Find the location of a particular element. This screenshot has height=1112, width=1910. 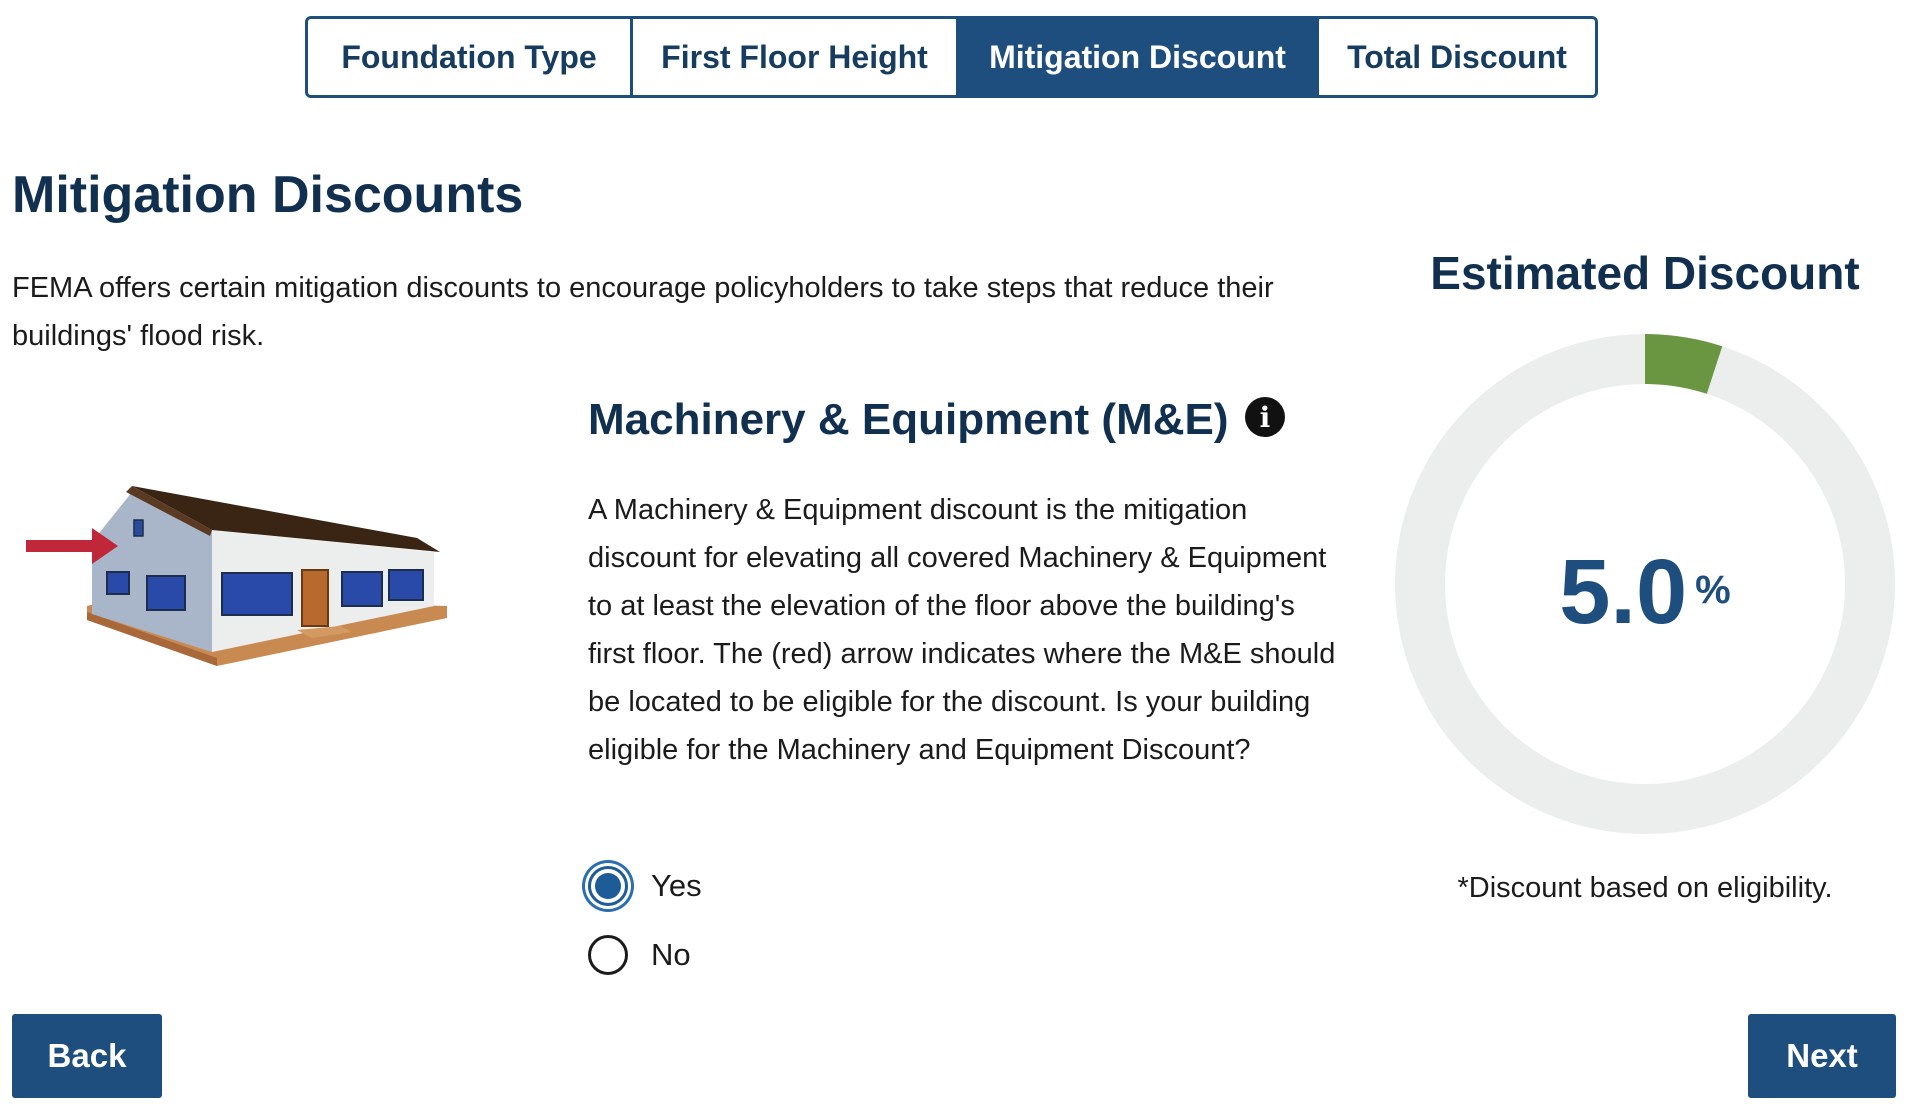

discount-number: 5.0 is located at coordinates (1623, 592).